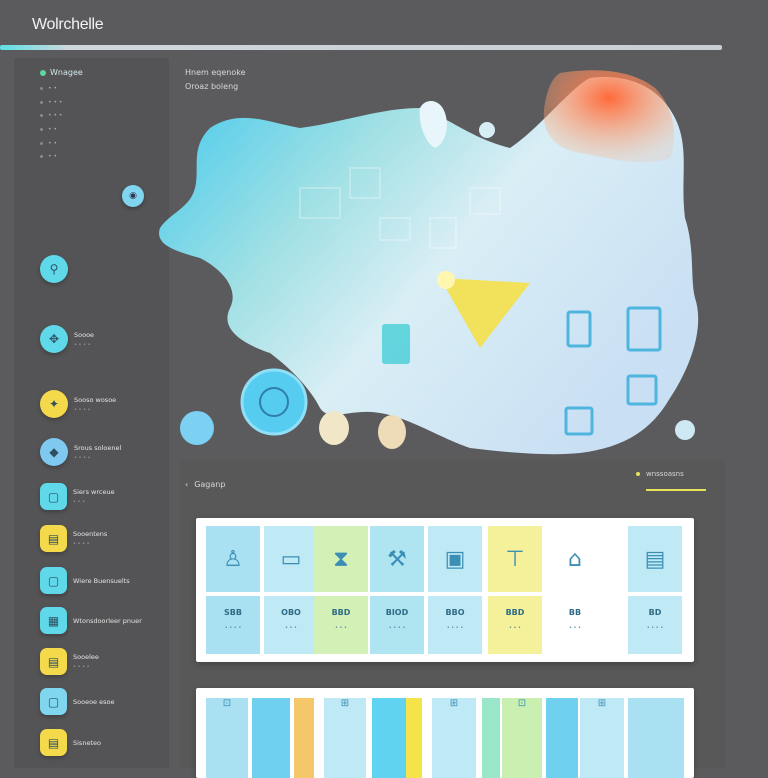  What do you see at coordinates (575, 612) in the screenshot?
I see `grid-value: BB` at bounding box center [575, 612].